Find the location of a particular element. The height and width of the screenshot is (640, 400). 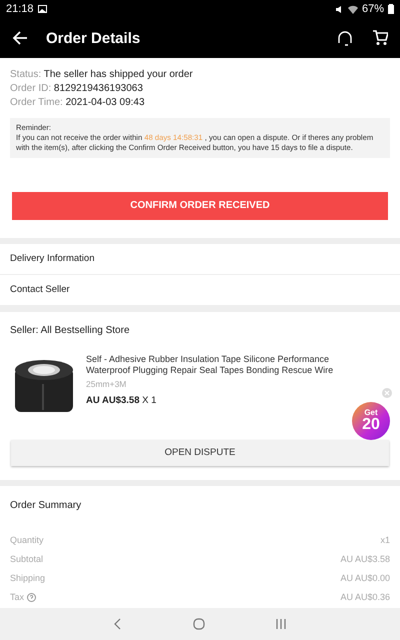

battery-percent: 67% is located at coordinates (373, 9).